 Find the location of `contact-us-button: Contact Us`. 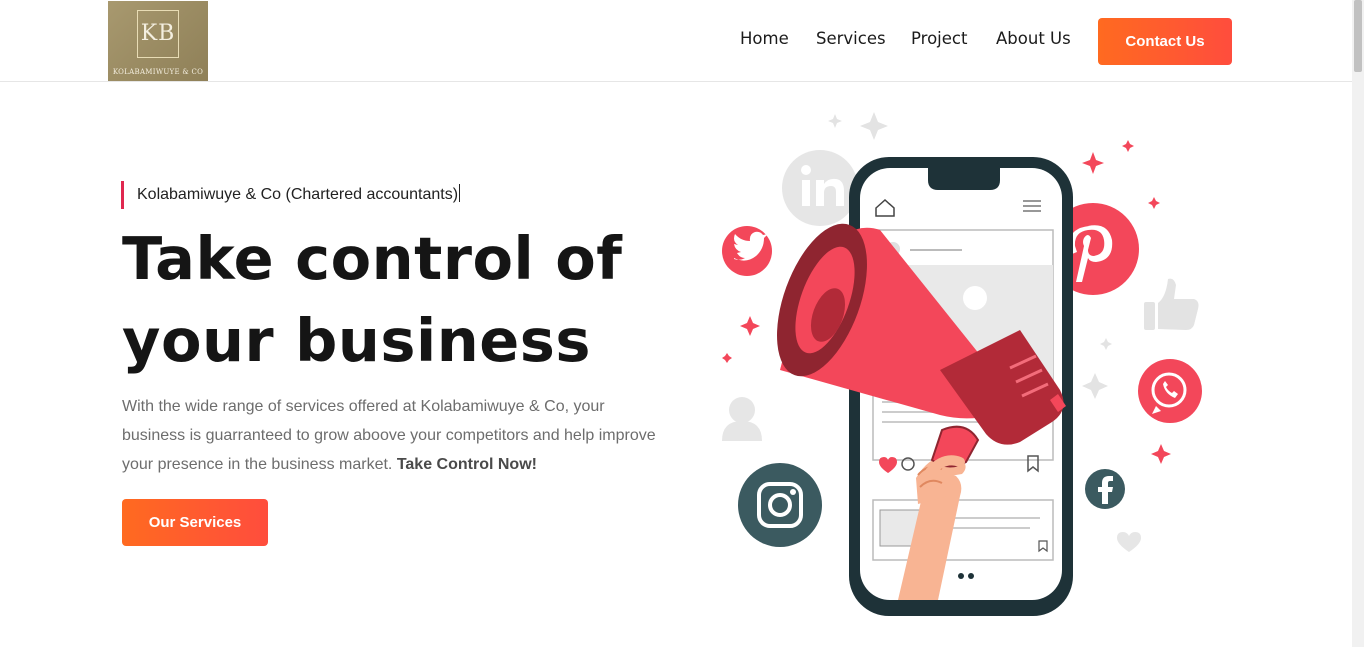

contact-us-button: Contact Us is located at coordinates (1165, 41).